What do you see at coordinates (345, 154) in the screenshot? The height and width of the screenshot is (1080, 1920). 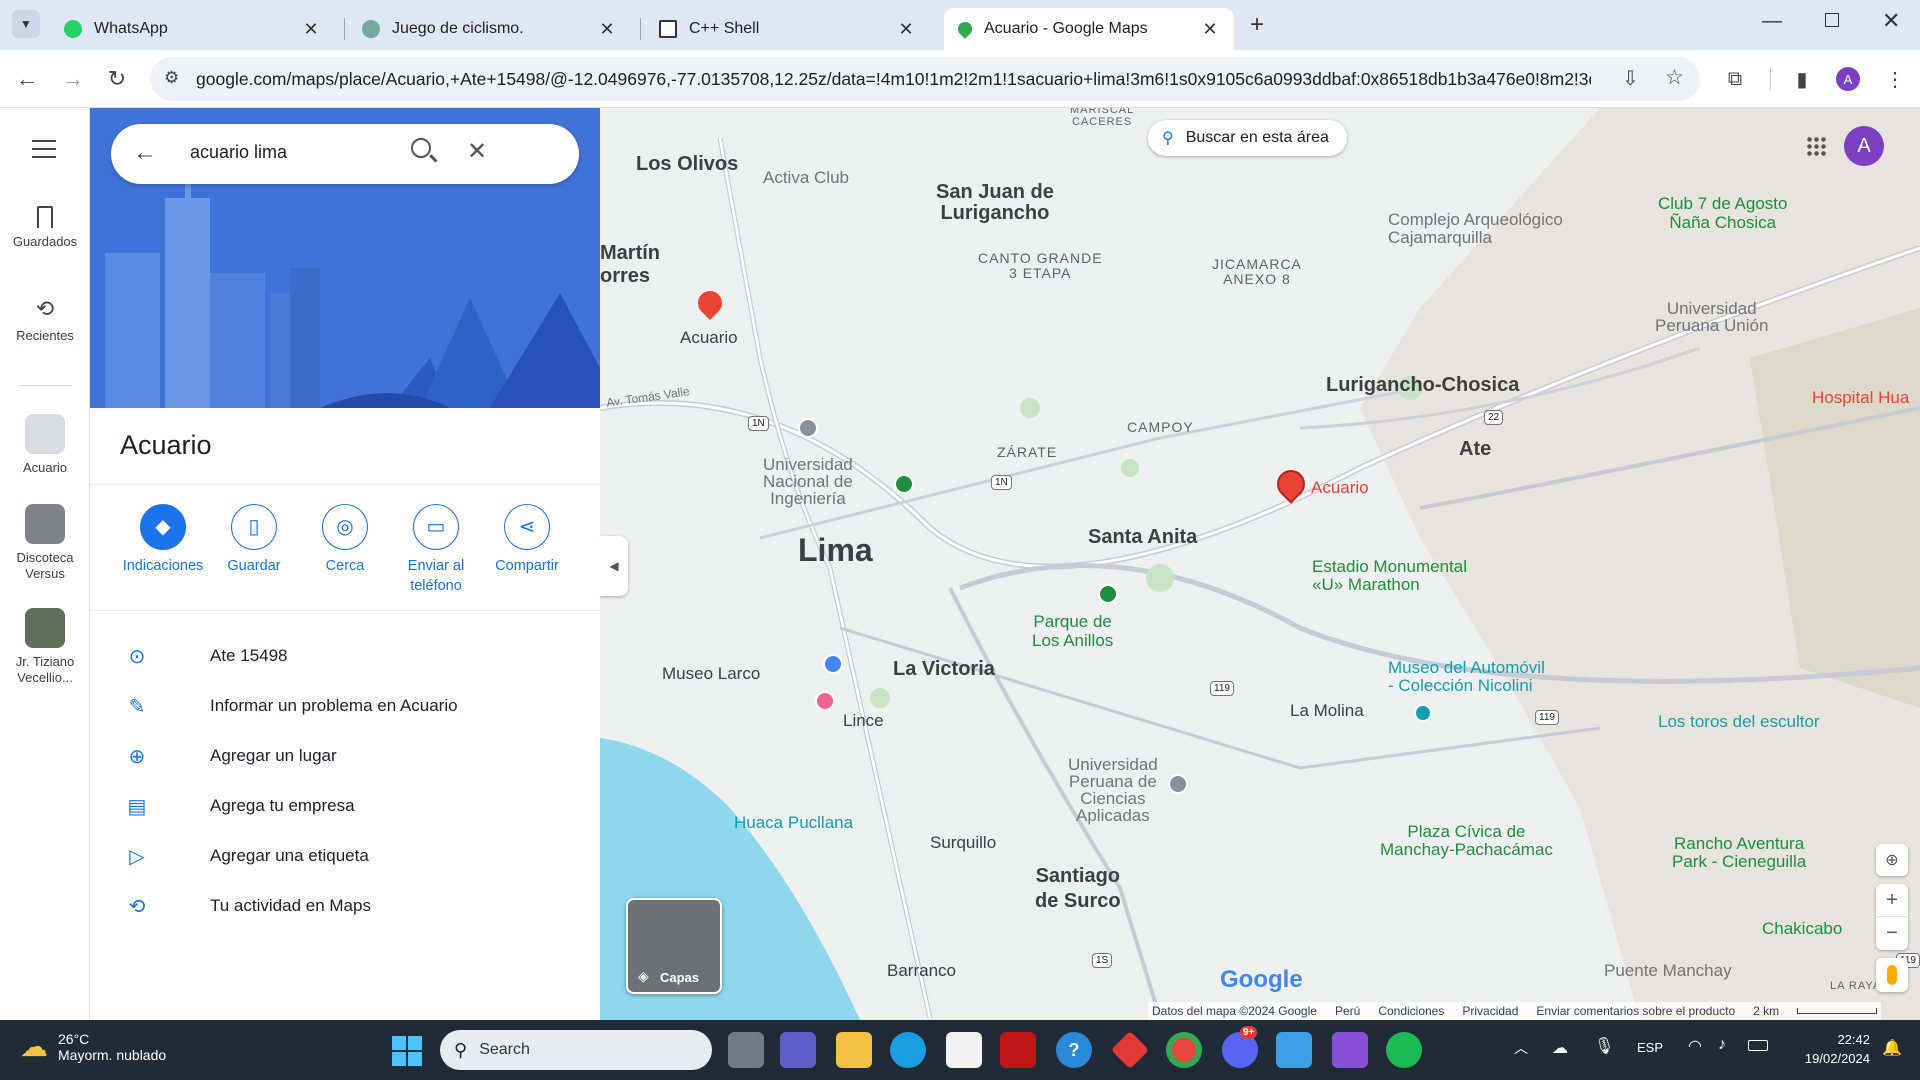 I see `search-box: ← acuario lima ✕` at bounding box center [345, 154].